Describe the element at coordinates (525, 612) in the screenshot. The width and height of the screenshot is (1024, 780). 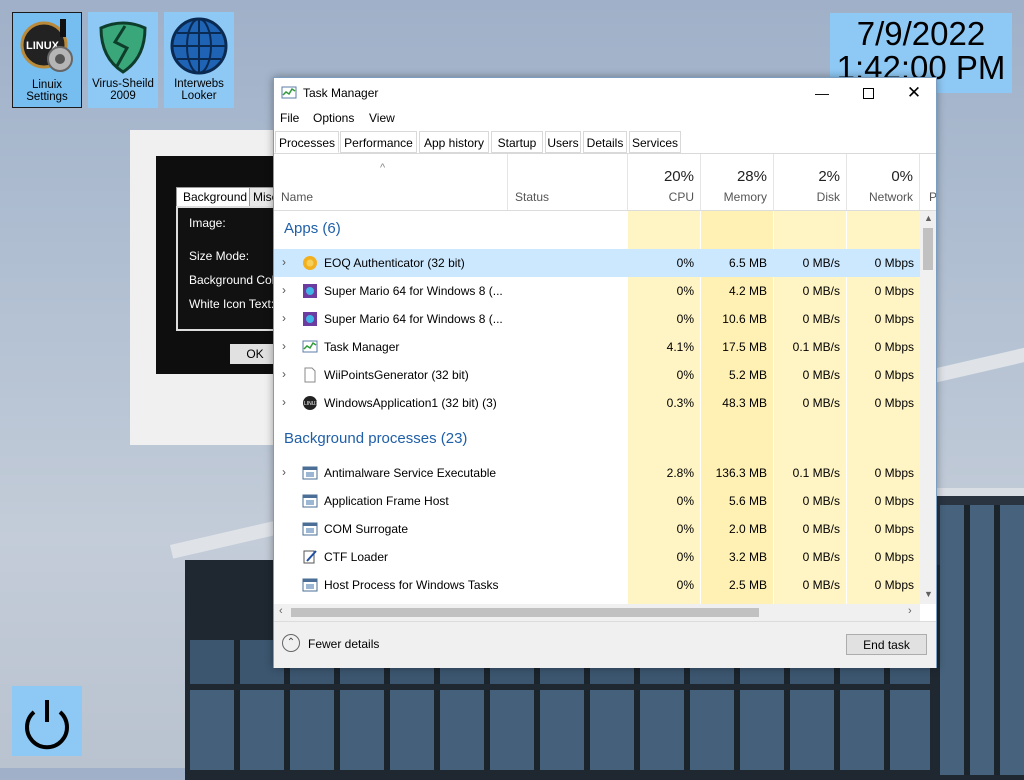
I see `horizontal-scroll-thumb` at that location.